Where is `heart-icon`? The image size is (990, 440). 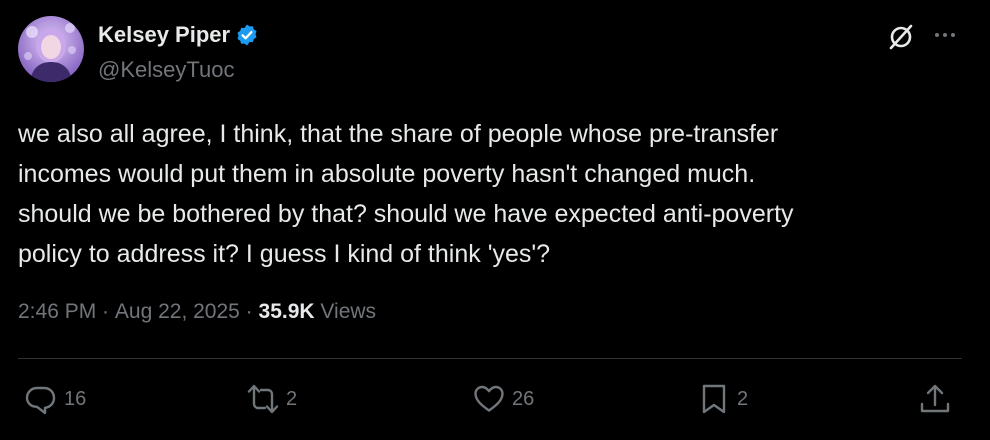
heart-icon is located at coordinates (489, 398).